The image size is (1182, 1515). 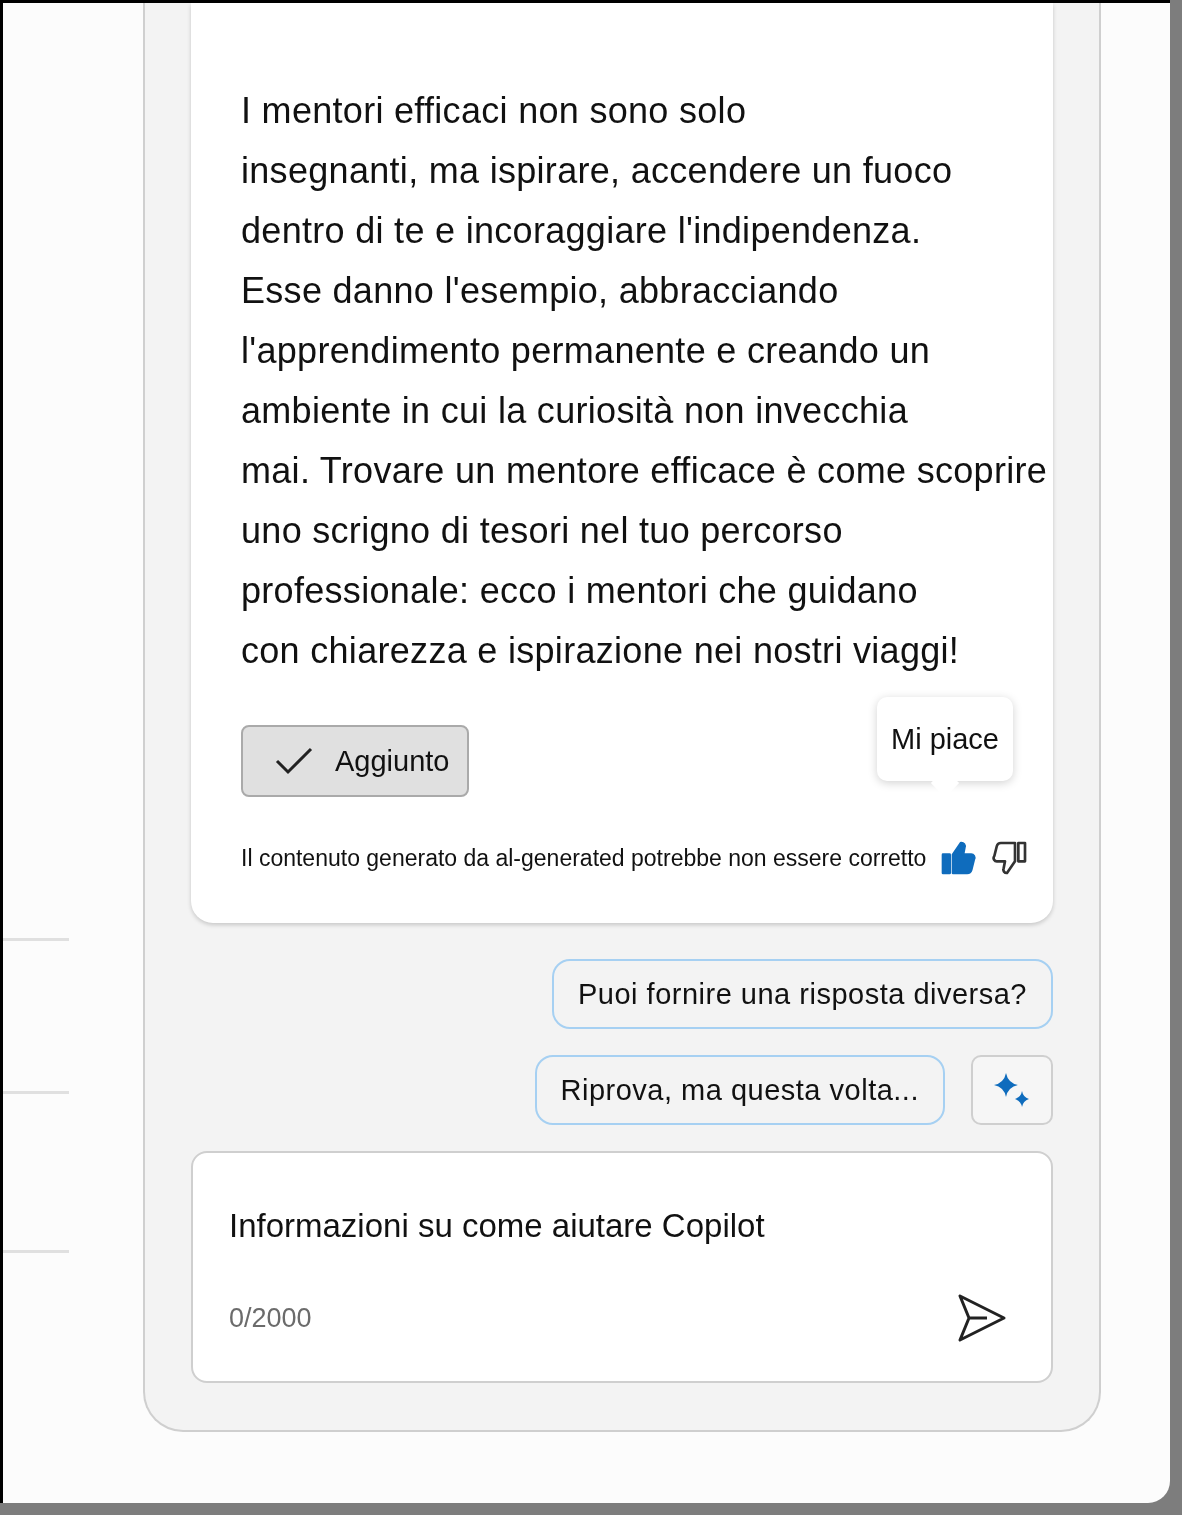 I want to click on added-button: Aggiunto, so click(x=355, y=761).